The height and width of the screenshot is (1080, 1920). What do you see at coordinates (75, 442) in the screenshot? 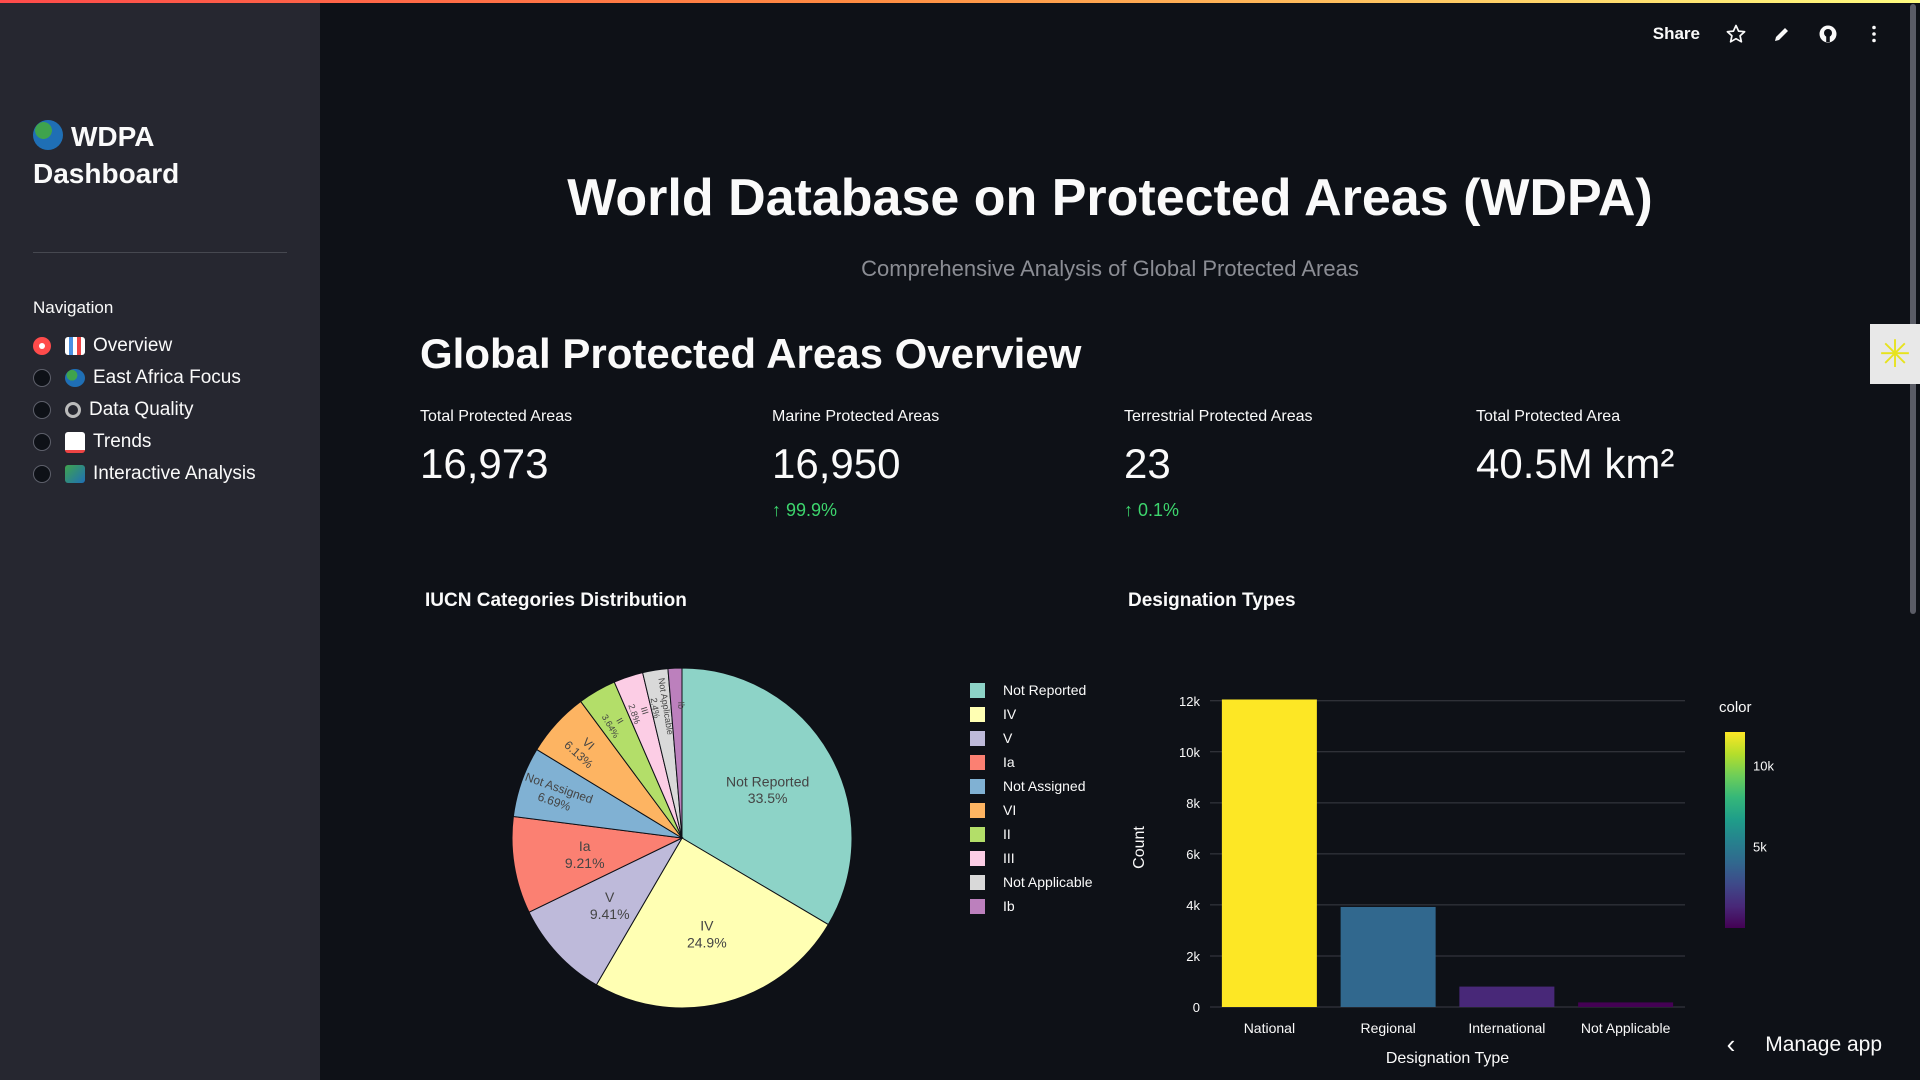
I see `chart-increasing-icon` at bounding box center [75, 442].